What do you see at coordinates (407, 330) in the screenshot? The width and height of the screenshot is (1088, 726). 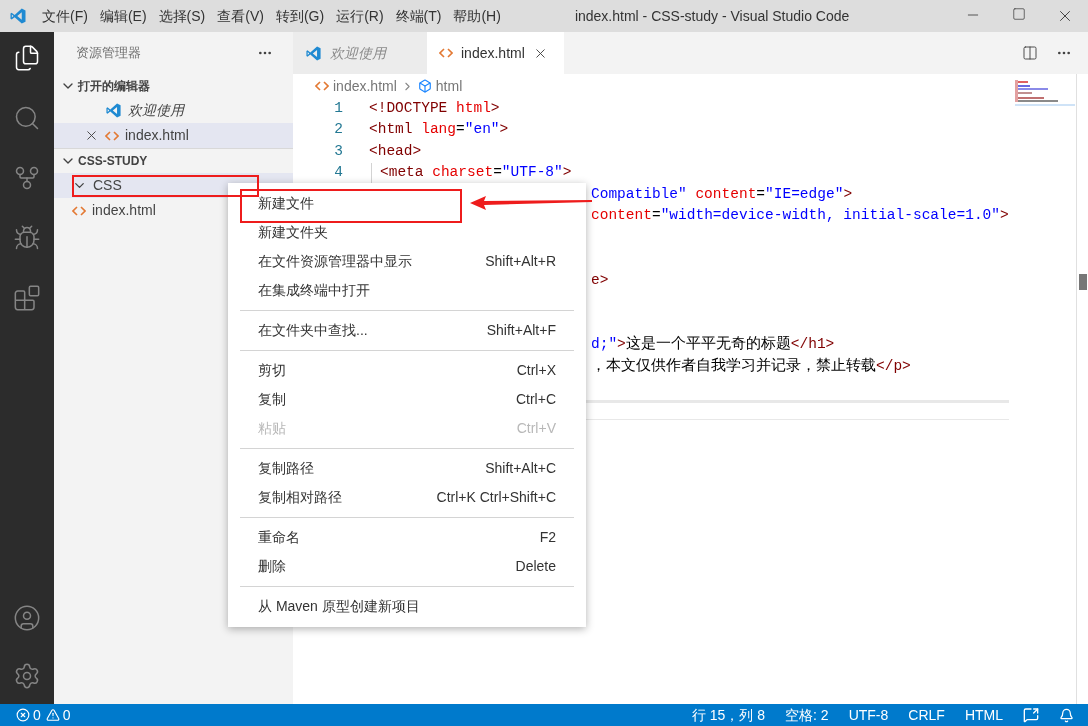 I see `menu-item: 在文件夹中查找... Shift+Alt+F` at bounding box center [407, 330].